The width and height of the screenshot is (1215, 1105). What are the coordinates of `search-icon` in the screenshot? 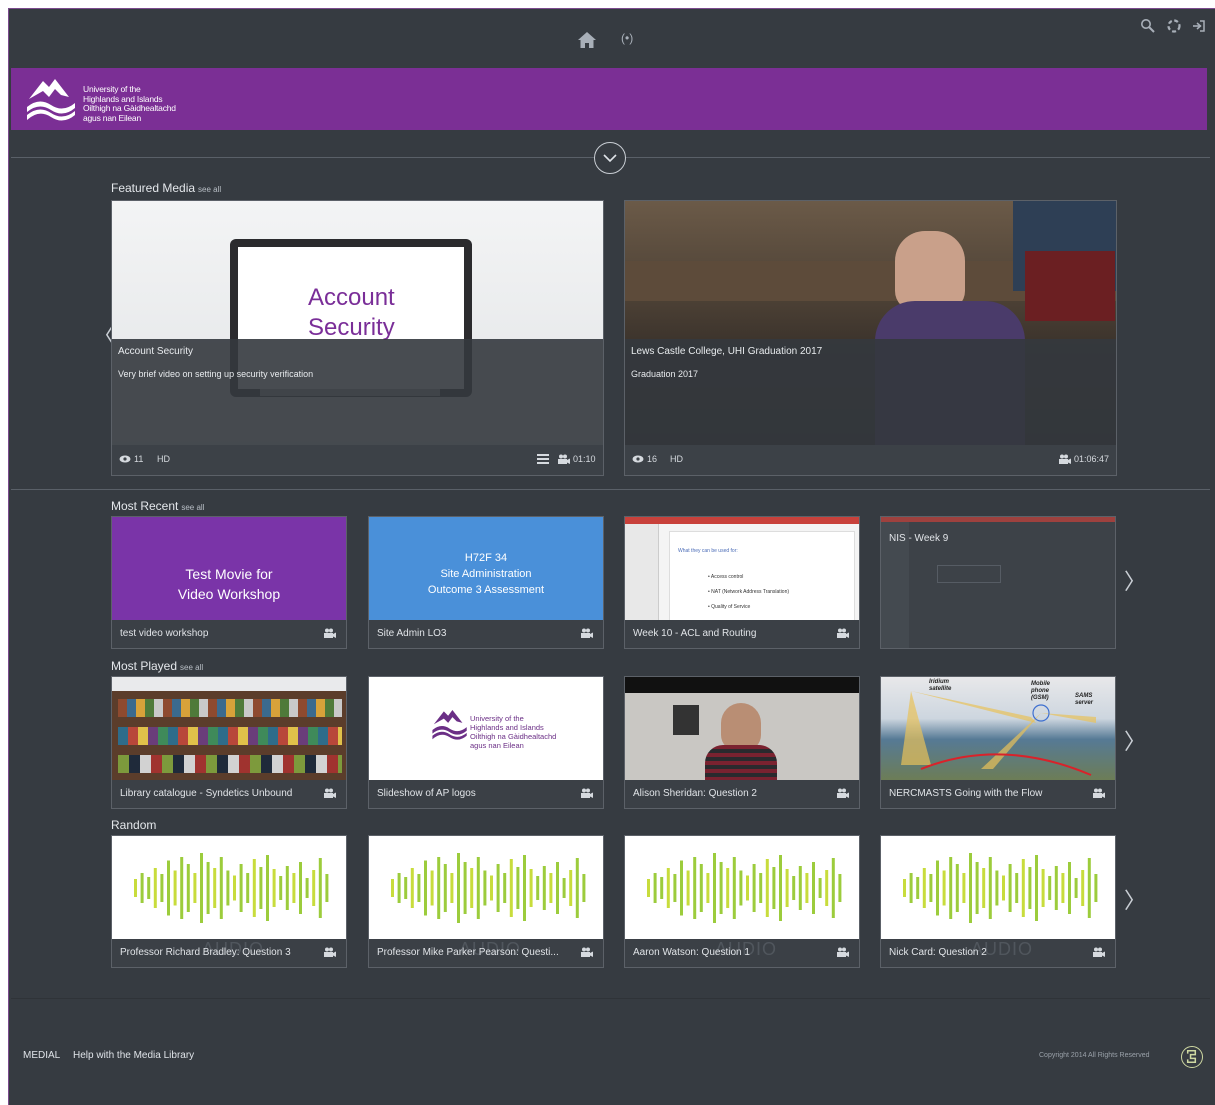 It's located at (1148, 26).